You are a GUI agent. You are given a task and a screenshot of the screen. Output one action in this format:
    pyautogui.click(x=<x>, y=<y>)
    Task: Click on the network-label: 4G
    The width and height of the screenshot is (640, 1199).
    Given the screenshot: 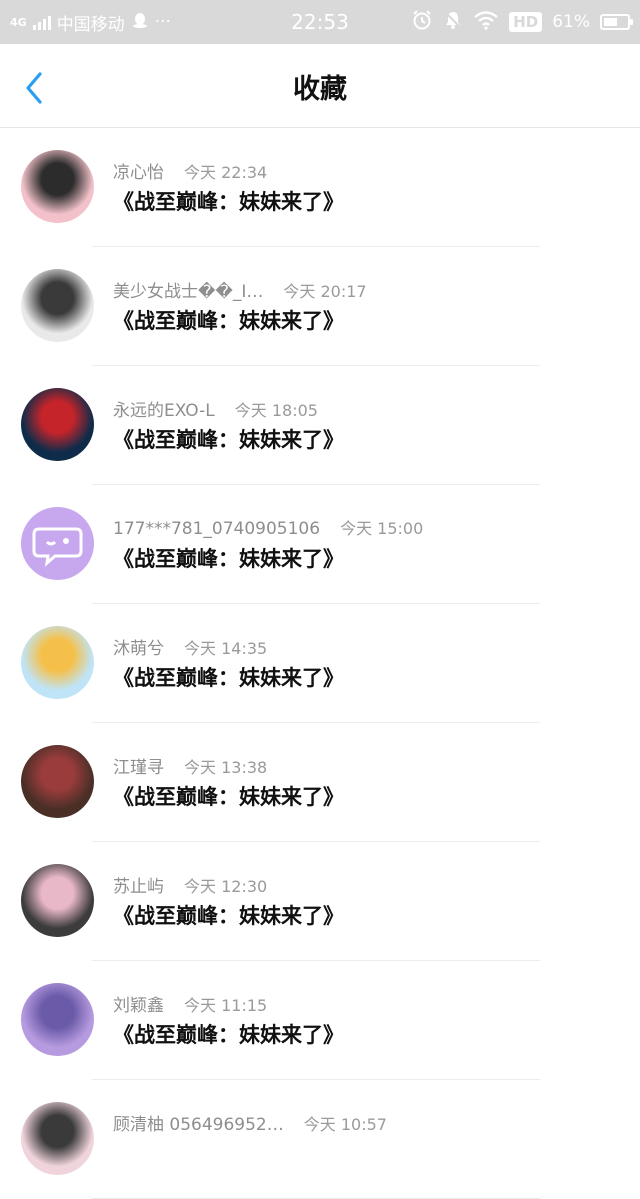 What is the action you would take?
    pyautogui.click(x=18, y=22)
    